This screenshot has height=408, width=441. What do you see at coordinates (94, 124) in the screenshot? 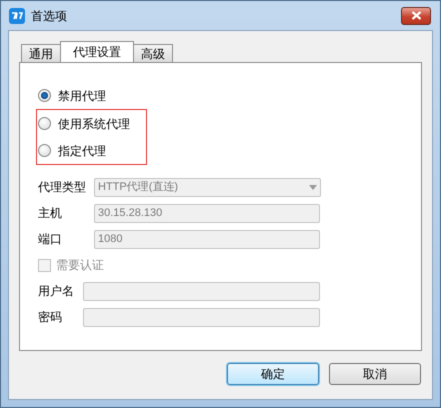
I see `radio-label: 使用系统代理` at bounding box center [94, 124].